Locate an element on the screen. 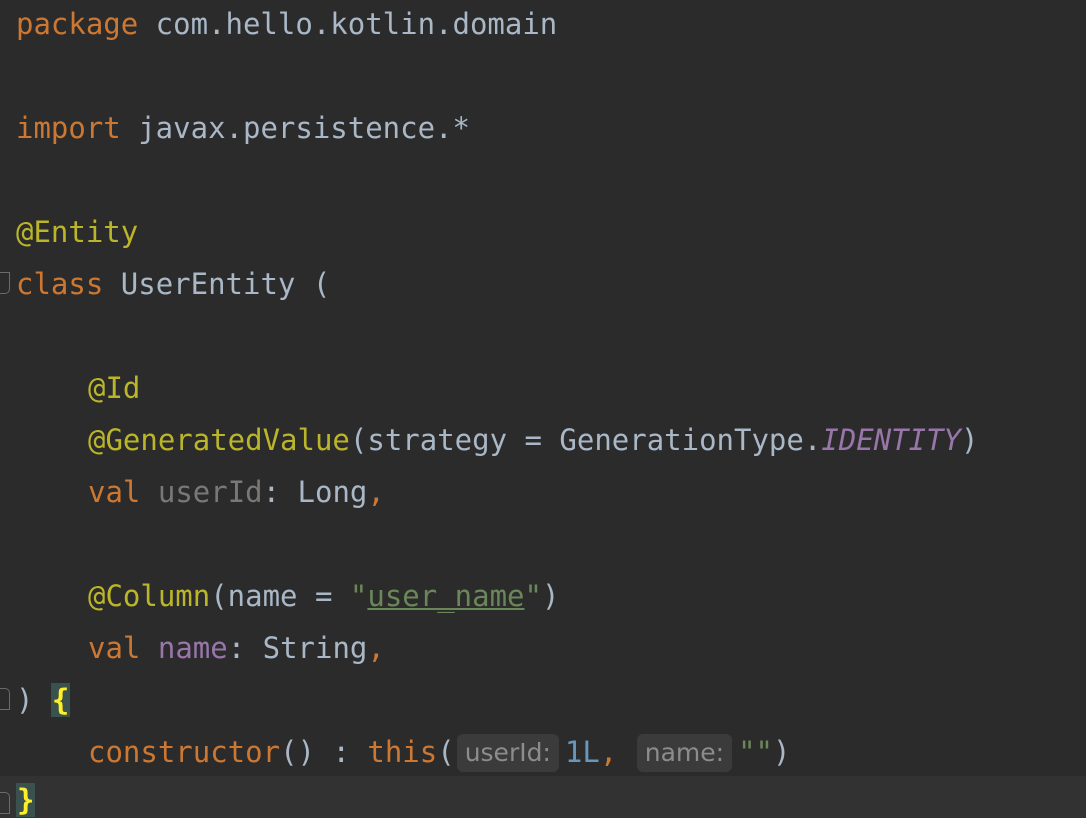 The height and width of the screenshot is (818, 1086). open-paren: ( is located at coordinates (446, 752).